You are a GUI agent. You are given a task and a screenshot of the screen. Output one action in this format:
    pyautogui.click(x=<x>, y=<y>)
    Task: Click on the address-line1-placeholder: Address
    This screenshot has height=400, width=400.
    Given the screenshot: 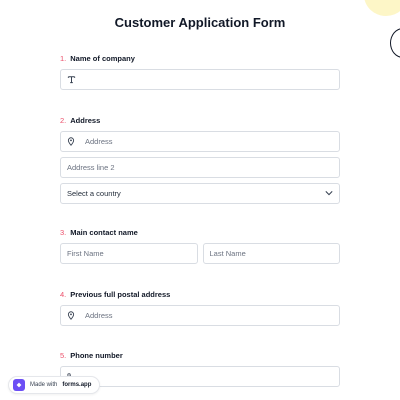 What is the action you would take?
    pyautogui.click(x=99, y=141)
    